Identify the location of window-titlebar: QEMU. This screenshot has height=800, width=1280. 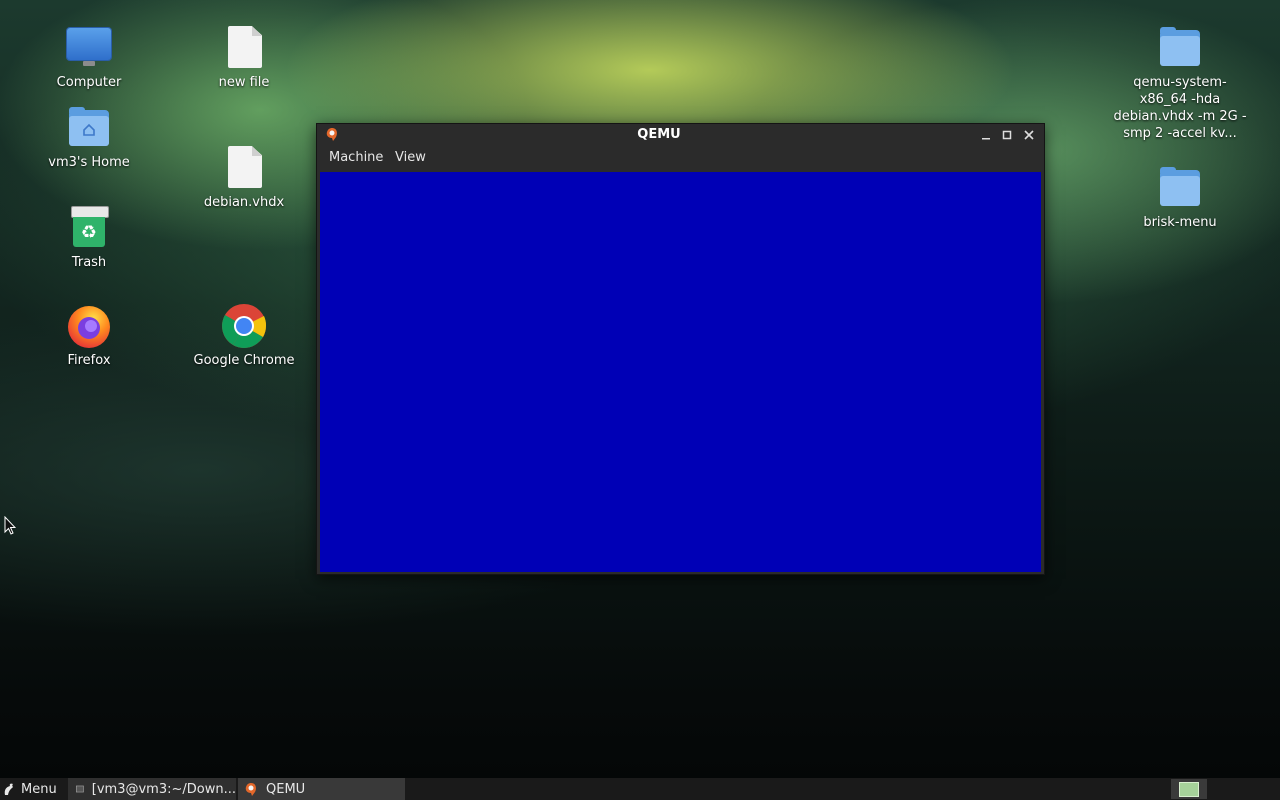
(680, 135).